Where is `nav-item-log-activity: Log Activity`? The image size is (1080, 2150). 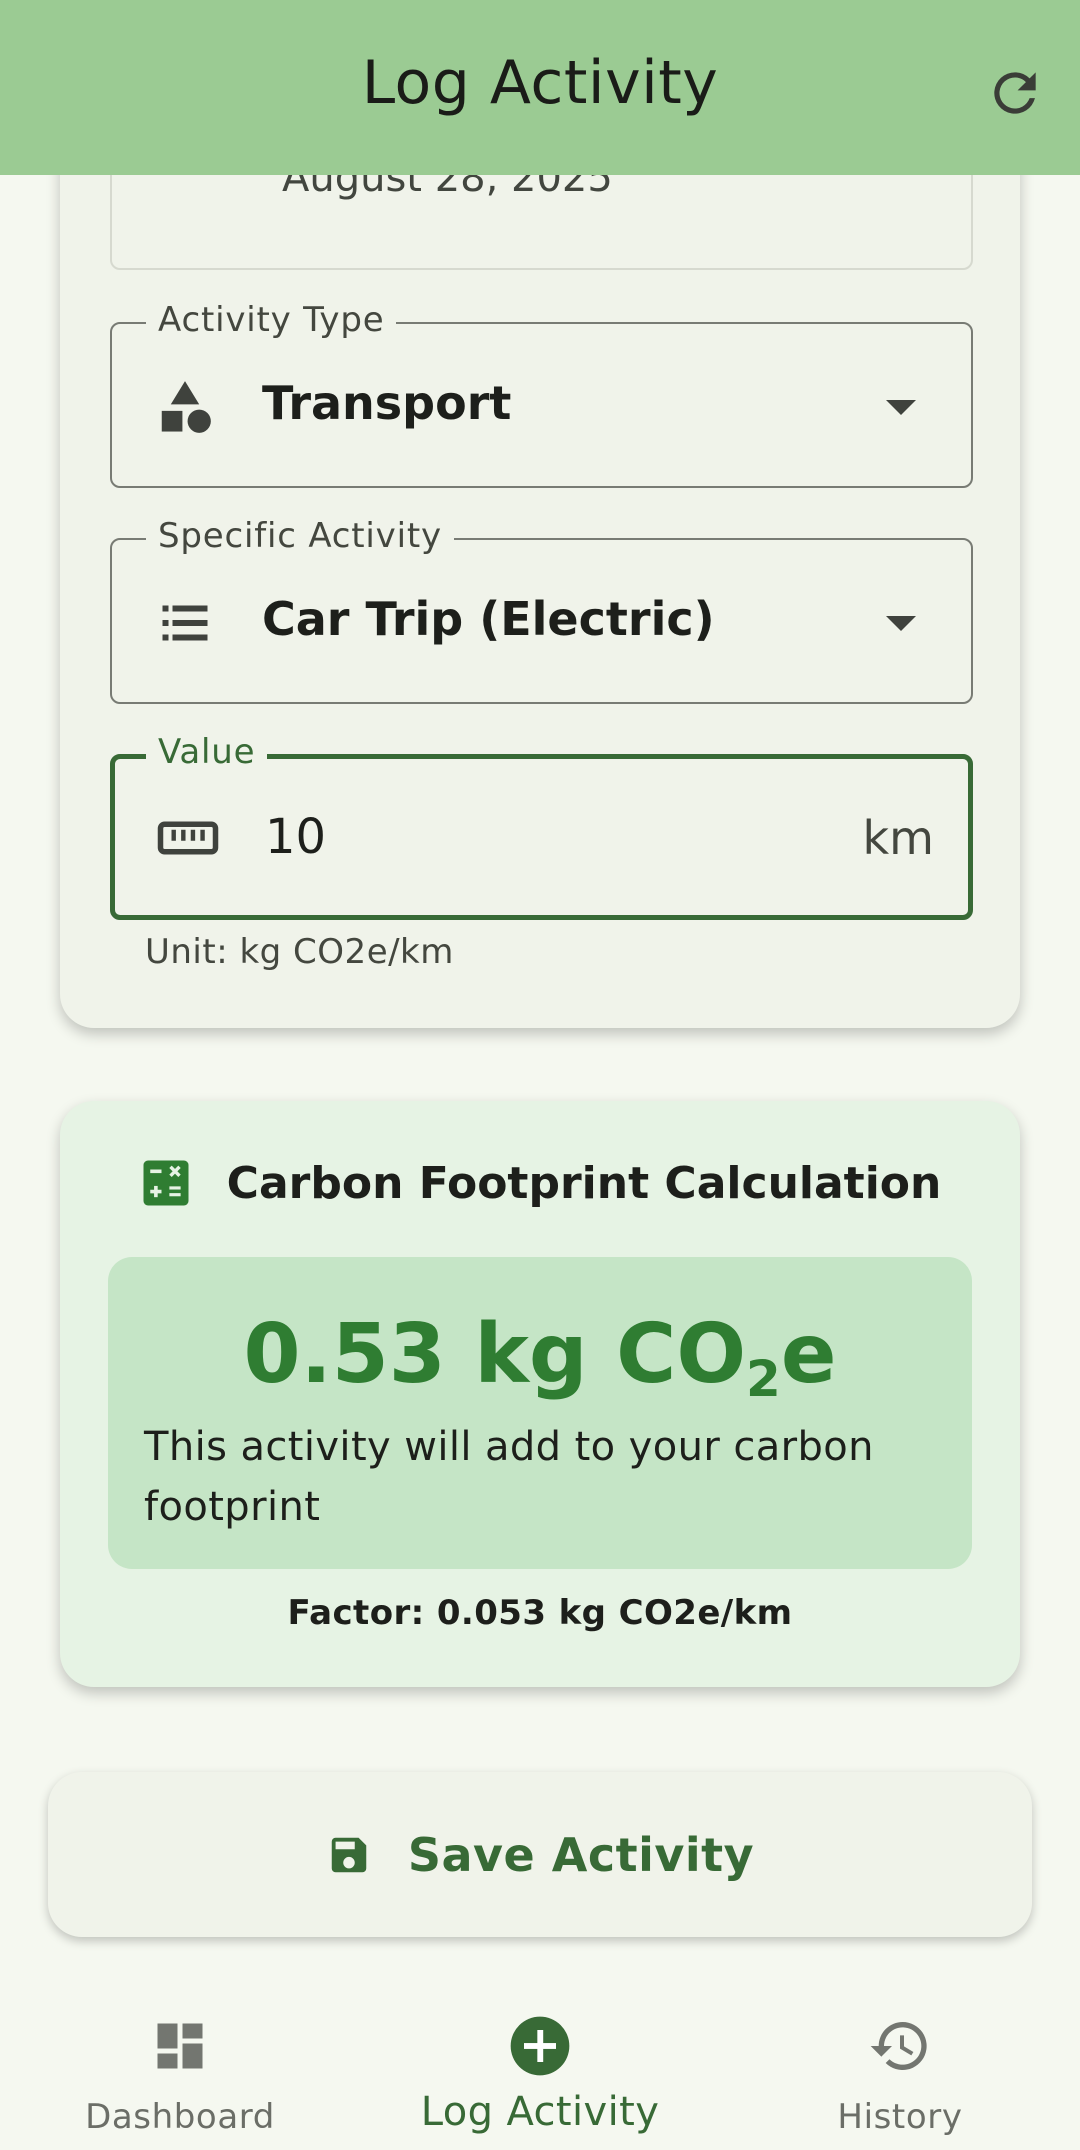
nav-item-log-activity: Log Activity is located at coordinates (540, 2067).